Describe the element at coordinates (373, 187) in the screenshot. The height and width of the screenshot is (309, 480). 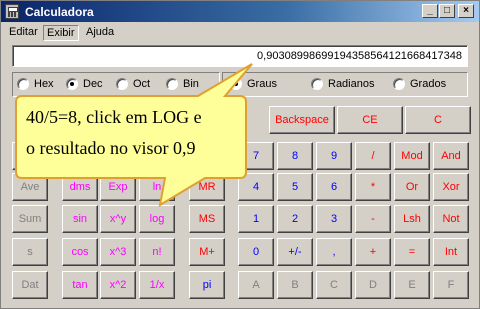
I see `key-multiply: *` at that location.